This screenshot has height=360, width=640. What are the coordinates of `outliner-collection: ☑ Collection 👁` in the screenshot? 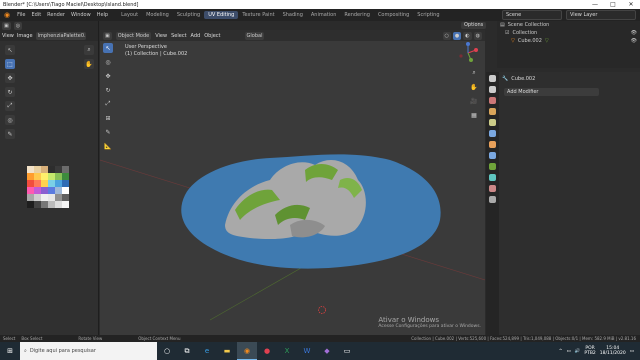 It's located at (568, 33).